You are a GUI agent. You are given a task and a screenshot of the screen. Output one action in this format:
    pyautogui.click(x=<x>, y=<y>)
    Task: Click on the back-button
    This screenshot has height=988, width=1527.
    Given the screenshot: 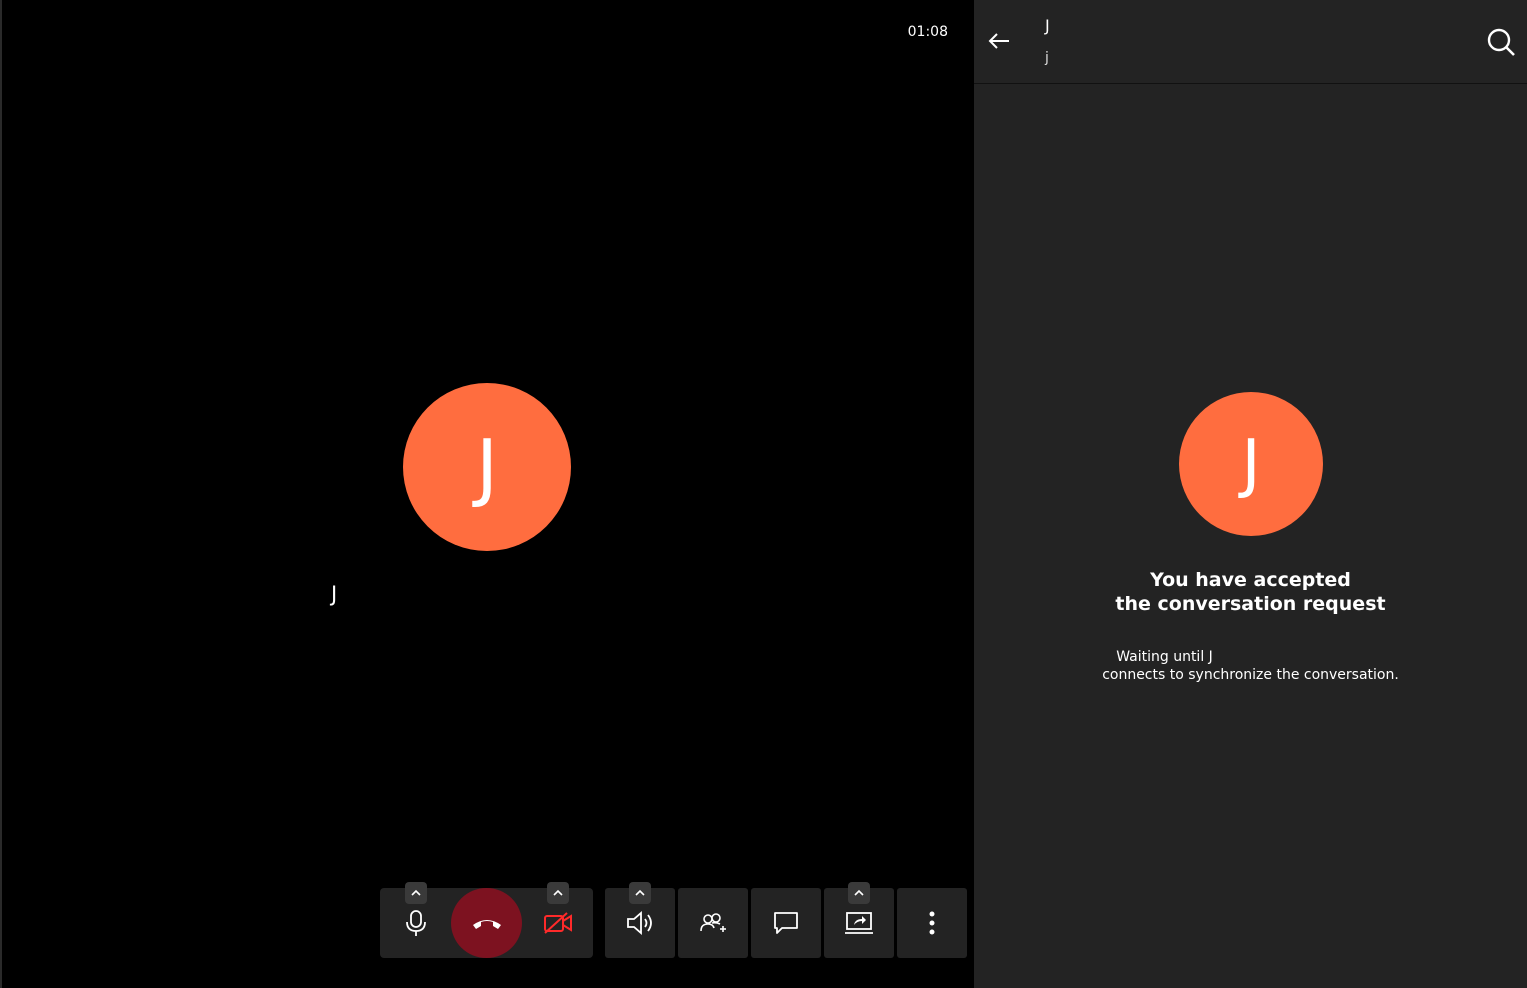 What is the action you would take?
    pyautogui.click(x=999, y=41)
    